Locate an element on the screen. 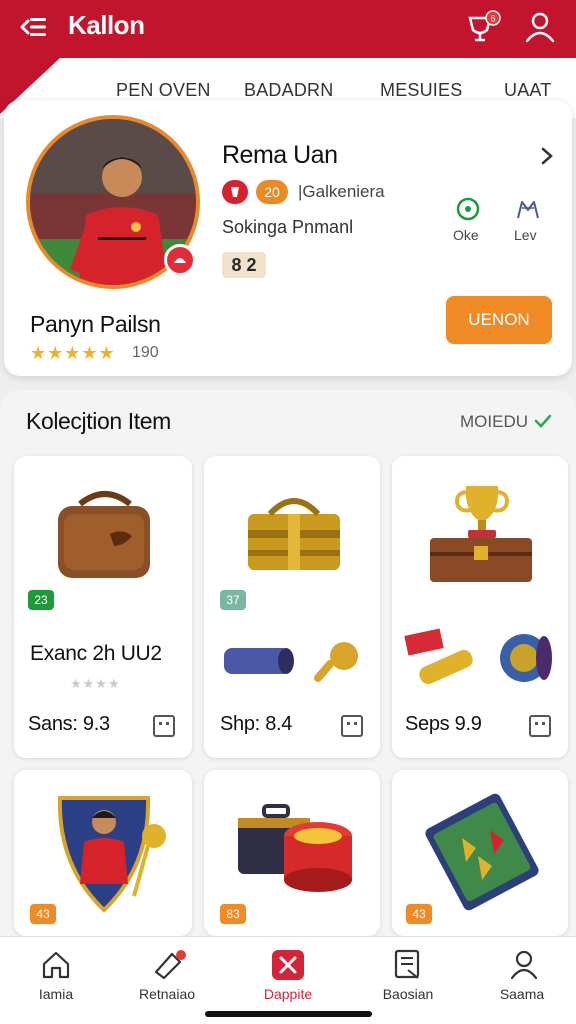 The width and height of the screenshot is (576, 1024). favorites-icon is located at coordinates (288, 965).